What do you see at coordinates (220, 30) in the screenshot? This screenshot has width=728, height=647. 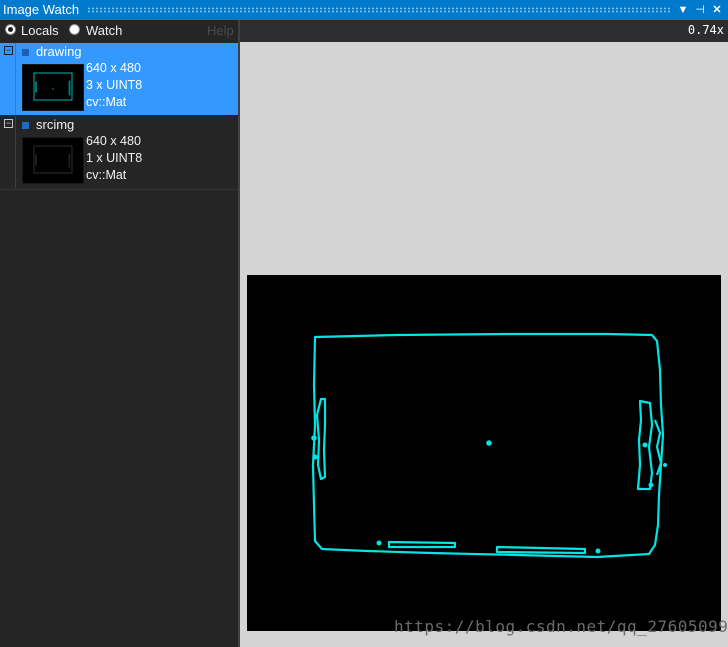 I see `help-link: Help` at bounding box center [220, 30].